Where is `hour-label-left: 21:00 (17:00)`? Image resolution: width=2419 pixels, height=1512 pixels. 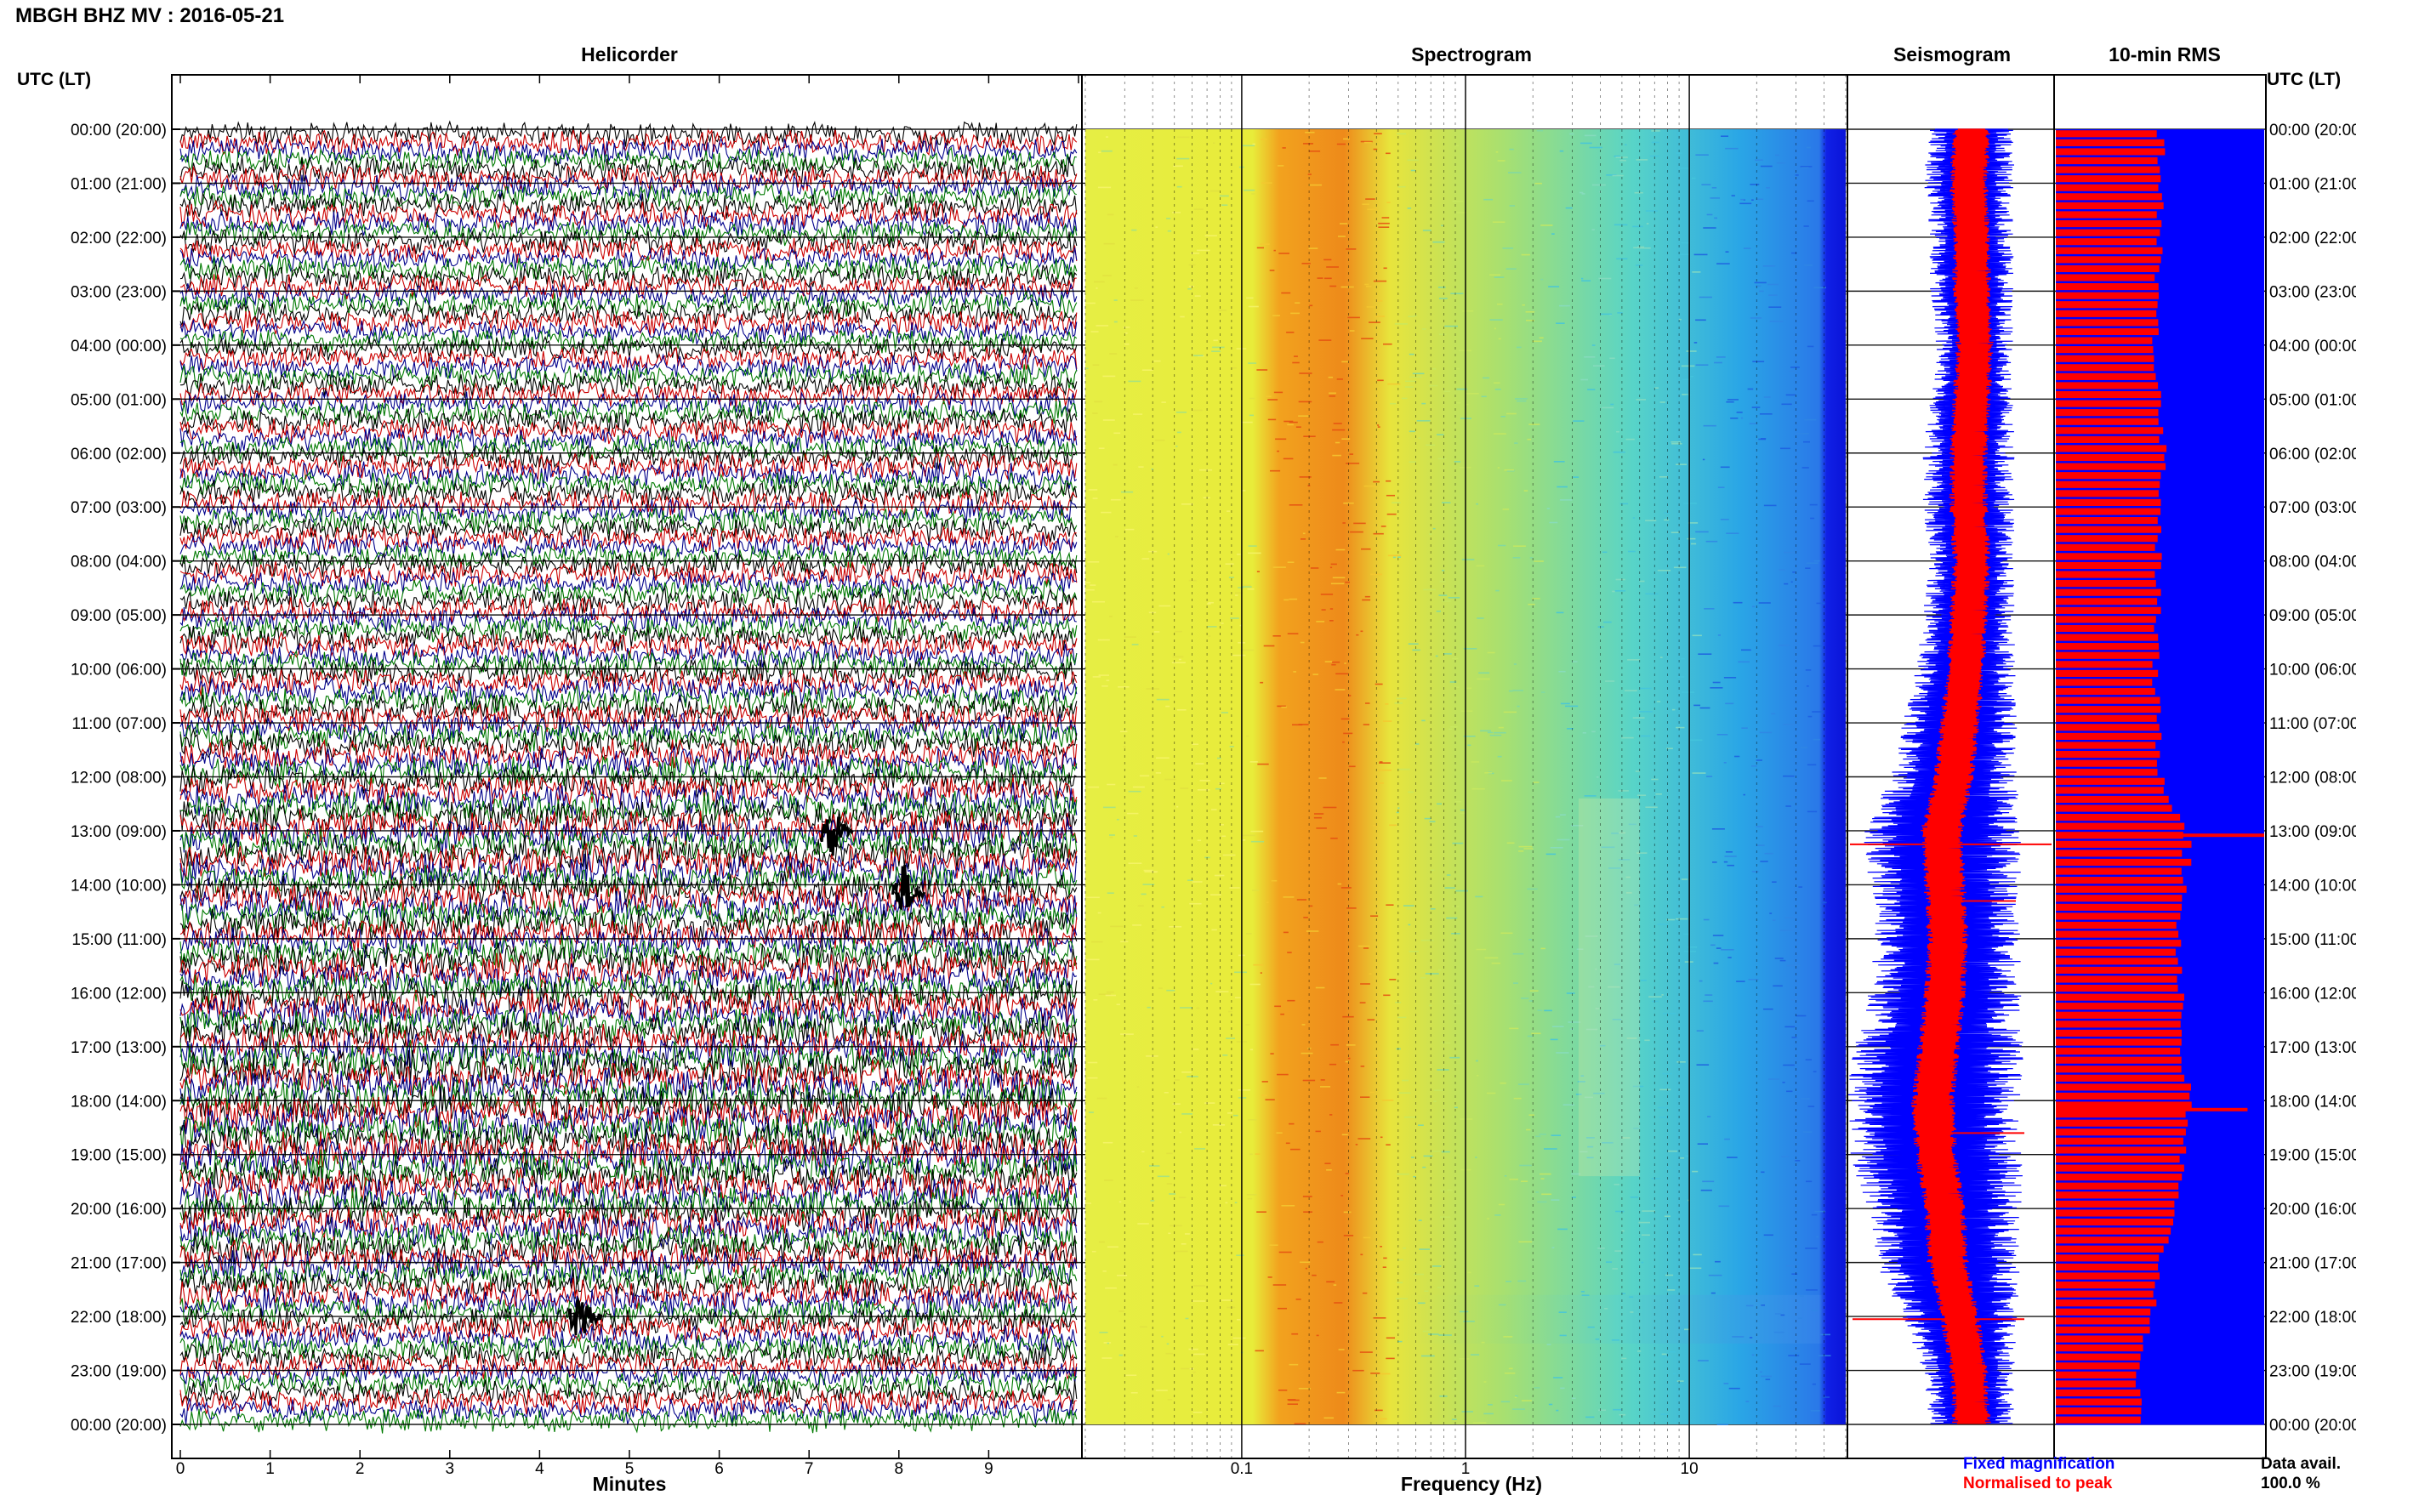 hour-label-left: 21:00 (17:00) is located at coordinates (119, 1264).